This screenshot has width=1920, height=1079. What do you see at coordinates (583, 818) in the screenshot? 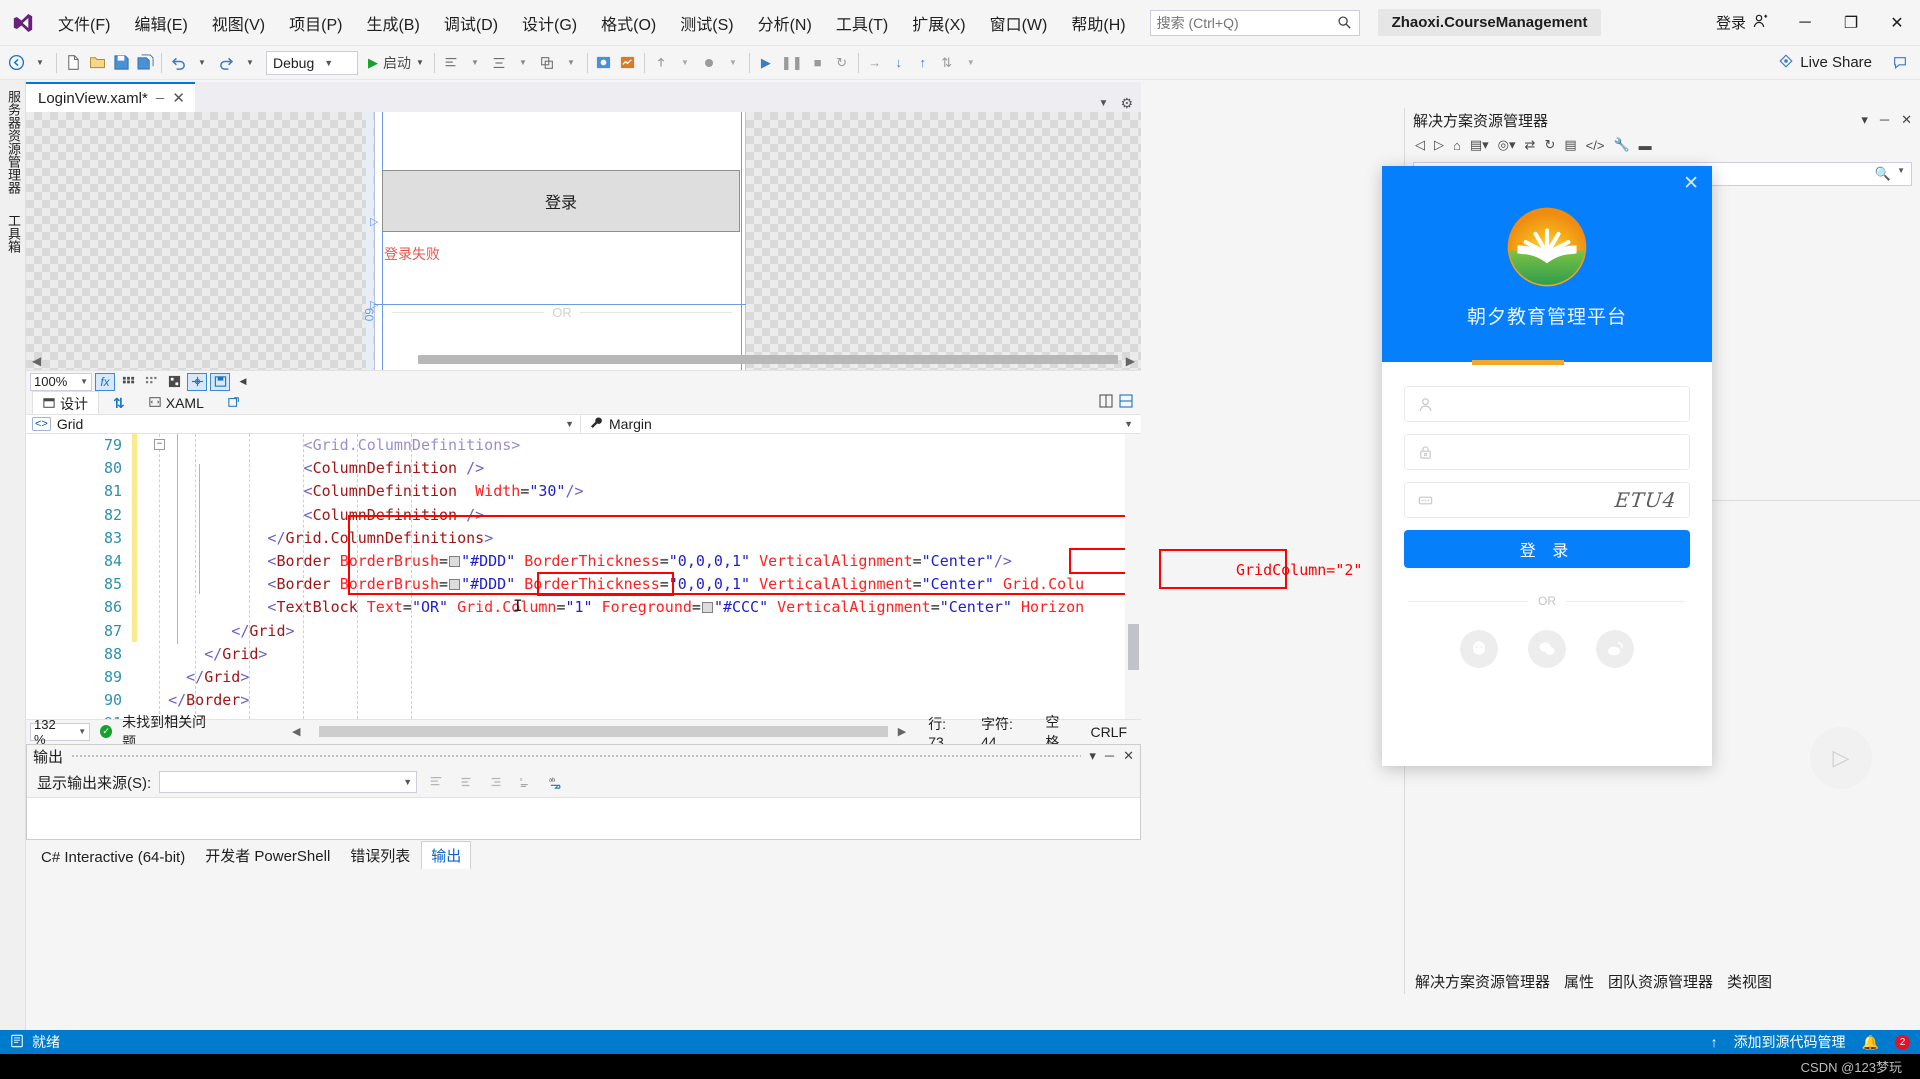
I see `output-panel-body` at bounding box center [583, 818].